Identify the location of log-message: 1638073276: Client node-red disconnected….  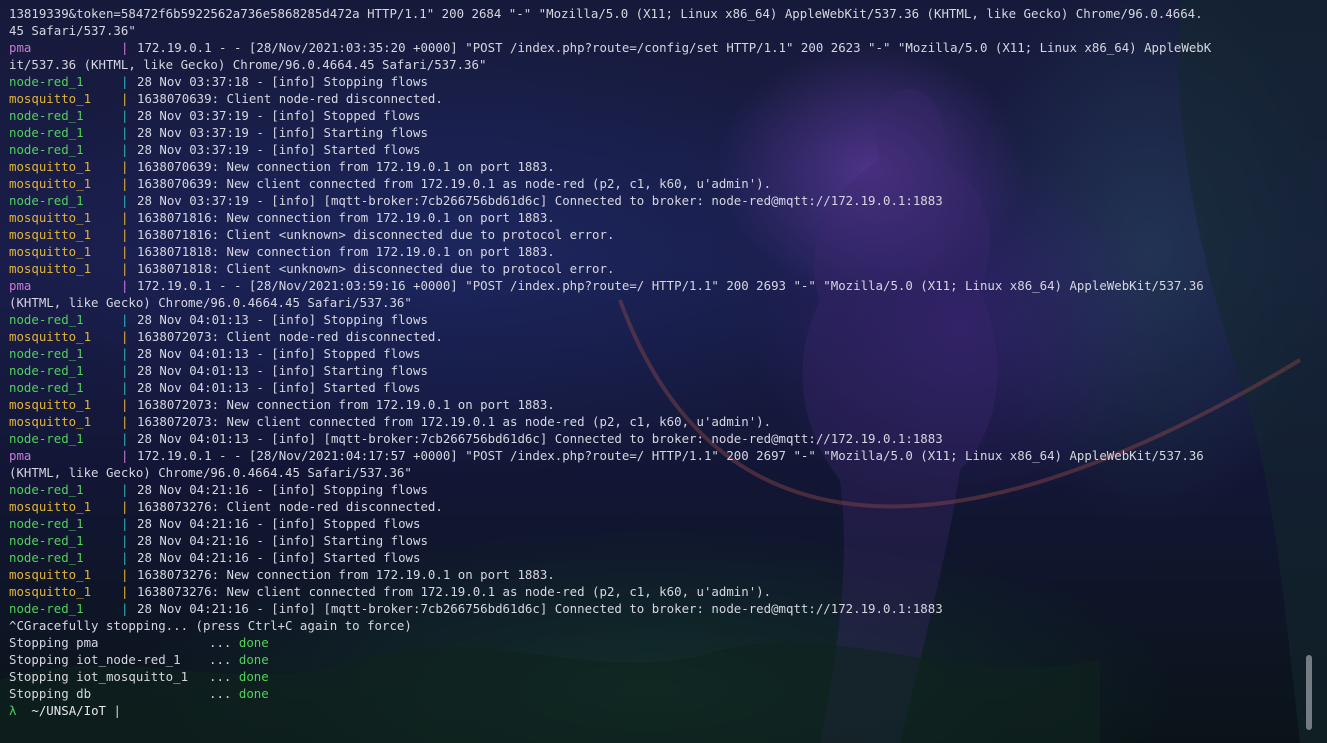
(290, 506).